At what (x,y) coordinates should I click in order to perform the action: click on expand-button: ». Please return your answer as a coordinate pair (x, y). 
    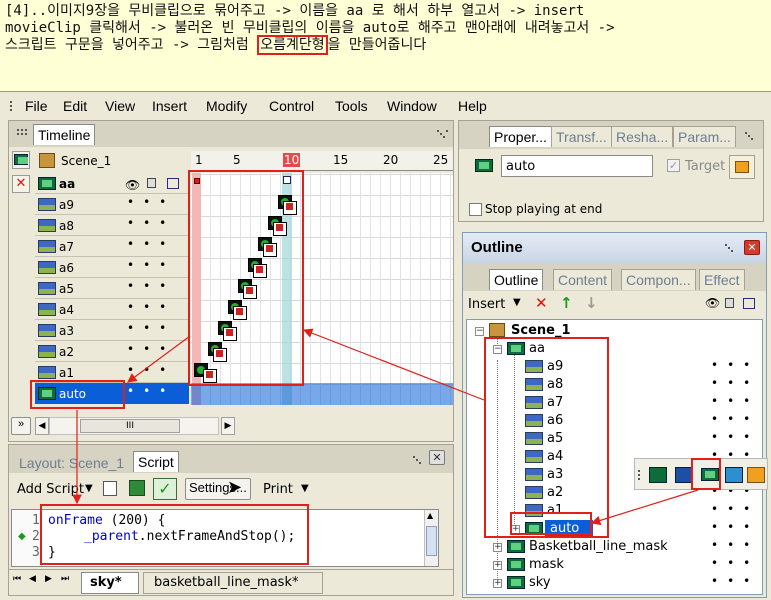
    Looking at the image, I should click on (21, 426).